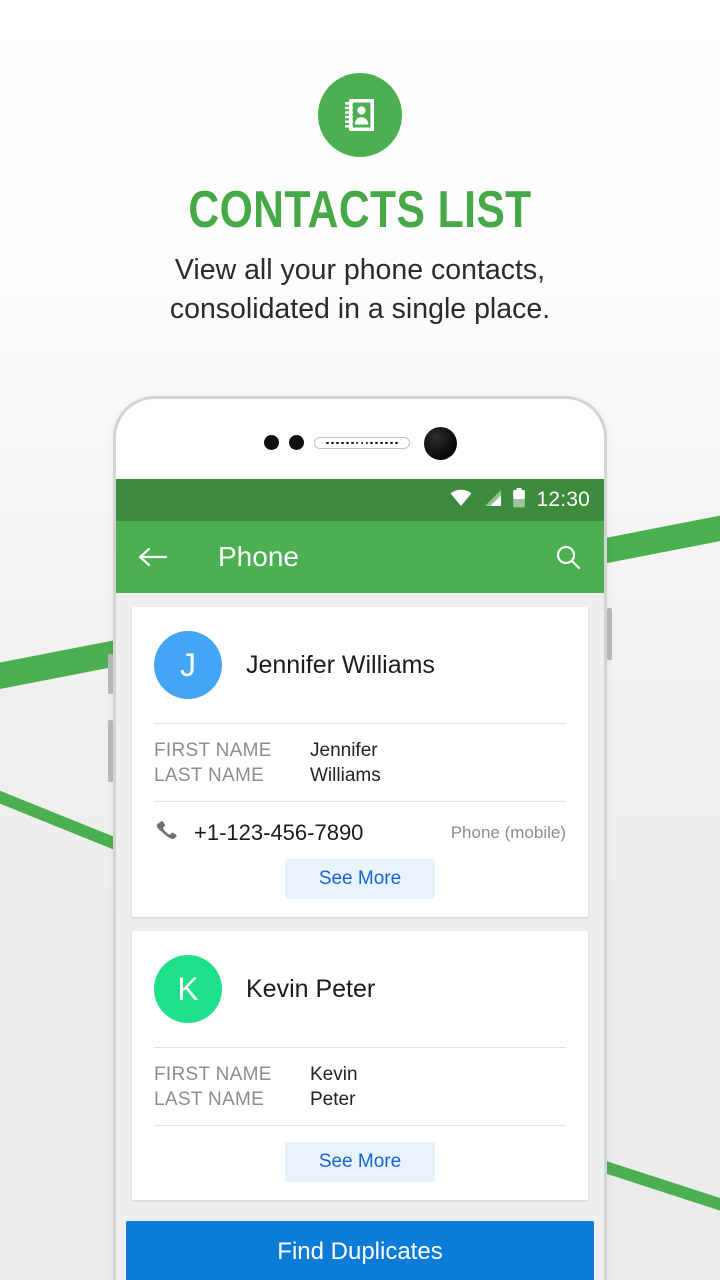  Describe the element at coordinates (360, 309) in the screenshot. I see `hero-subtitle-line-2: consolidated in a single place.` at that location.